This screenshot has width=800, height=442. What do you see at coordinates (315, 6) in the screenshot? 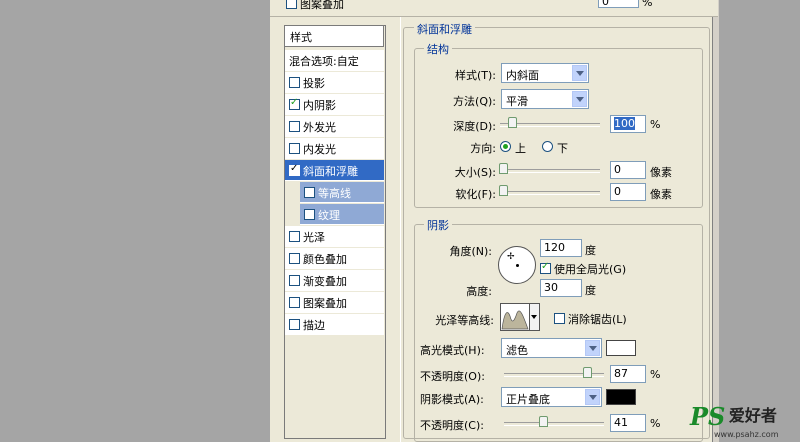
I see `prev-style-item: 图案叠加` at bounding box center [315, 6].